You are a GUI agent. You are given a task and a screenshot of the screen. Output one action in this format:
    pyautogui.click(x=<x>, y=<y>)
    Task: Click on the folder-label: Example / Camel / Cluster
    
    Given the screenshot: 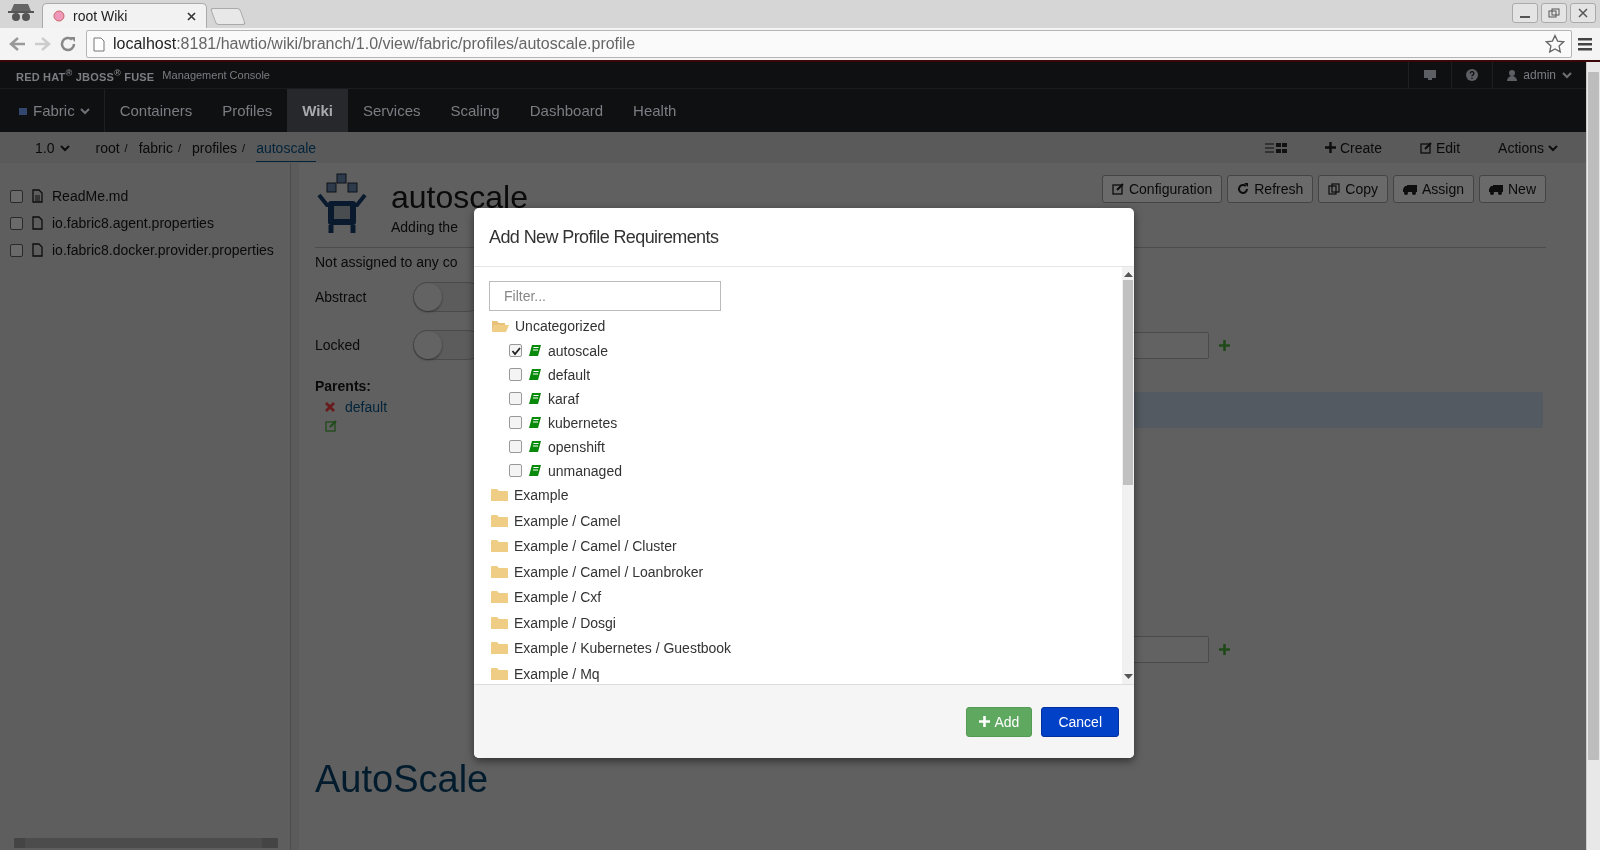 What is the action you would take?
    pyautogui.click(x=595, y=546)
    